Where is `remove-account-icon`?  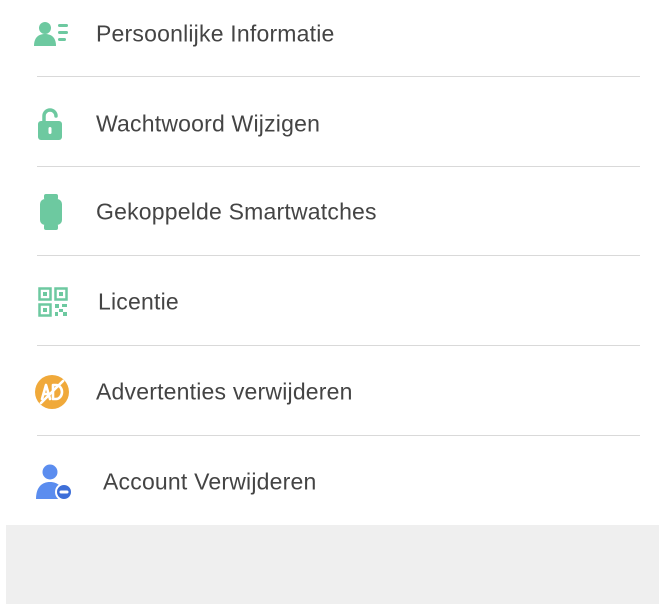
remove-account-icon is located at coordinates (54, 482).